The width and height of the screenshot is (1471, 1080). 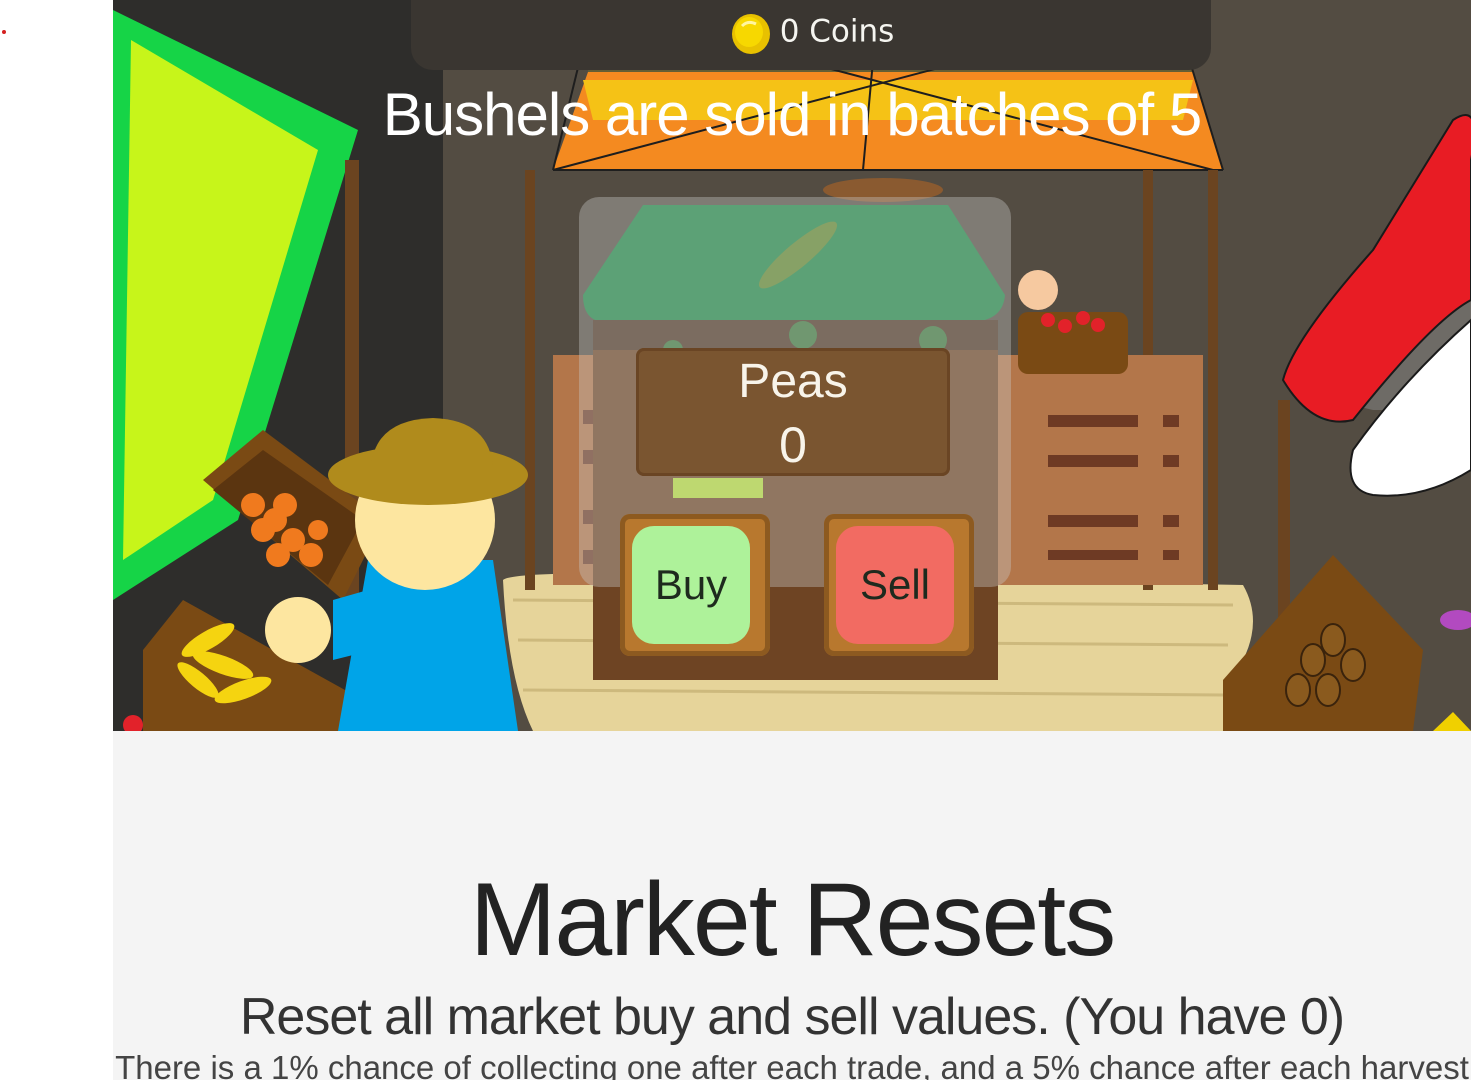 I want to click on sell-button-frame: Sell, so click(x=899, y=585).